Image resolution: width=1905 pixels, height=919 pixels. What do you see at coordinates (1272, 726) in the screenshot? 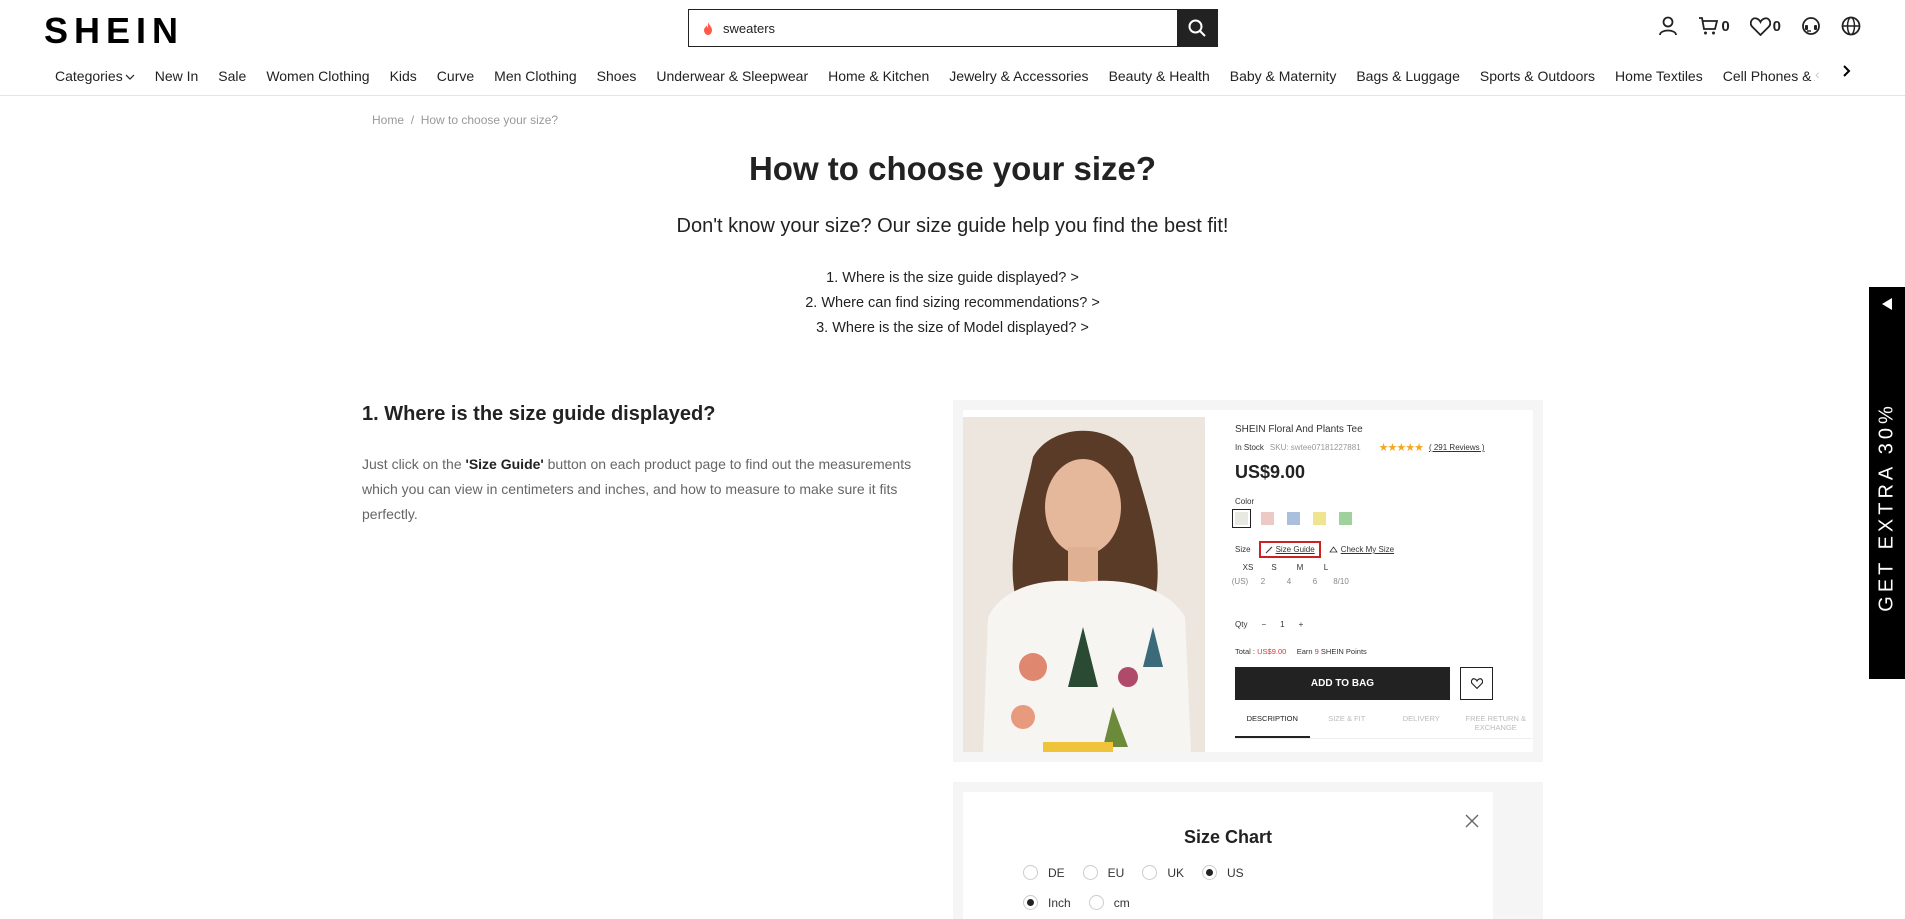
I see `tab-description: DESCRIPTION` at bounding box center [1272, 726].